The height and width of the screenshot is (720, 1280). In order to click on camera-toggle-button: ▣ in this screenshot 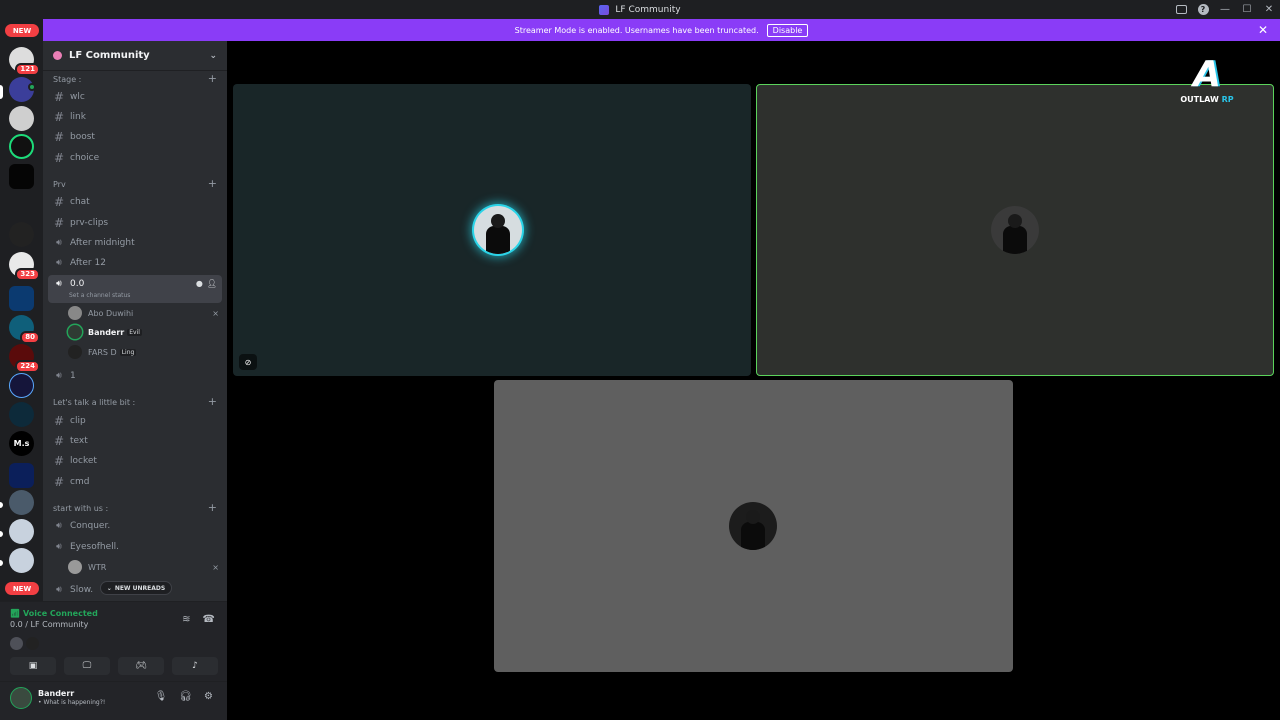, I will do `click(33, 666)`.